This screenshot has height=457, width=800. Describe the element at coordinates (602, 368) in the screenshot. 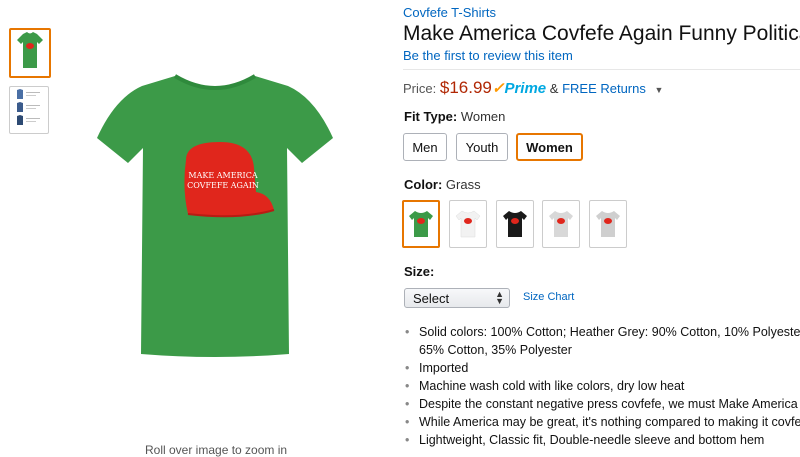

I see `feature-bullet: Imported` at that location.